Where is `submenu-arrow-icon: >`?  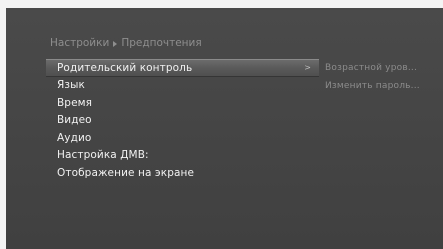 submenu-arrow-icon: > is located at coordinates (307, 67).